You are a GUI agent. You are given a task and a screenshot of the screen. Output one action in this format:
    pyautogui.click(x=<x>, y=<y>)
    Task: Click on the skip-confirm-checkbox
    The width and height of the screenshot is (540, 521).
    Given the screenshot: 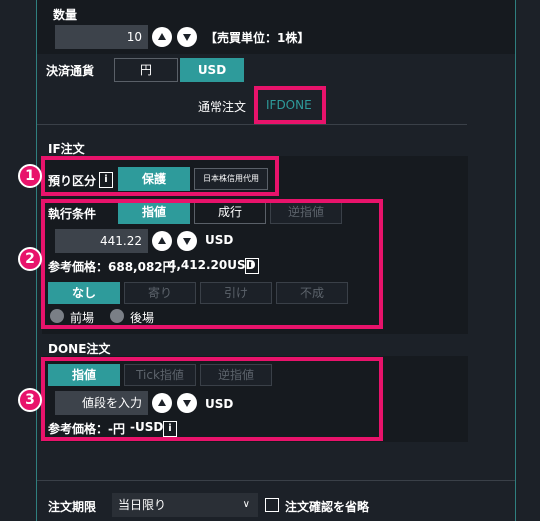 What is the action you would take?
    pyautogui.click(x=272, y=505)
    